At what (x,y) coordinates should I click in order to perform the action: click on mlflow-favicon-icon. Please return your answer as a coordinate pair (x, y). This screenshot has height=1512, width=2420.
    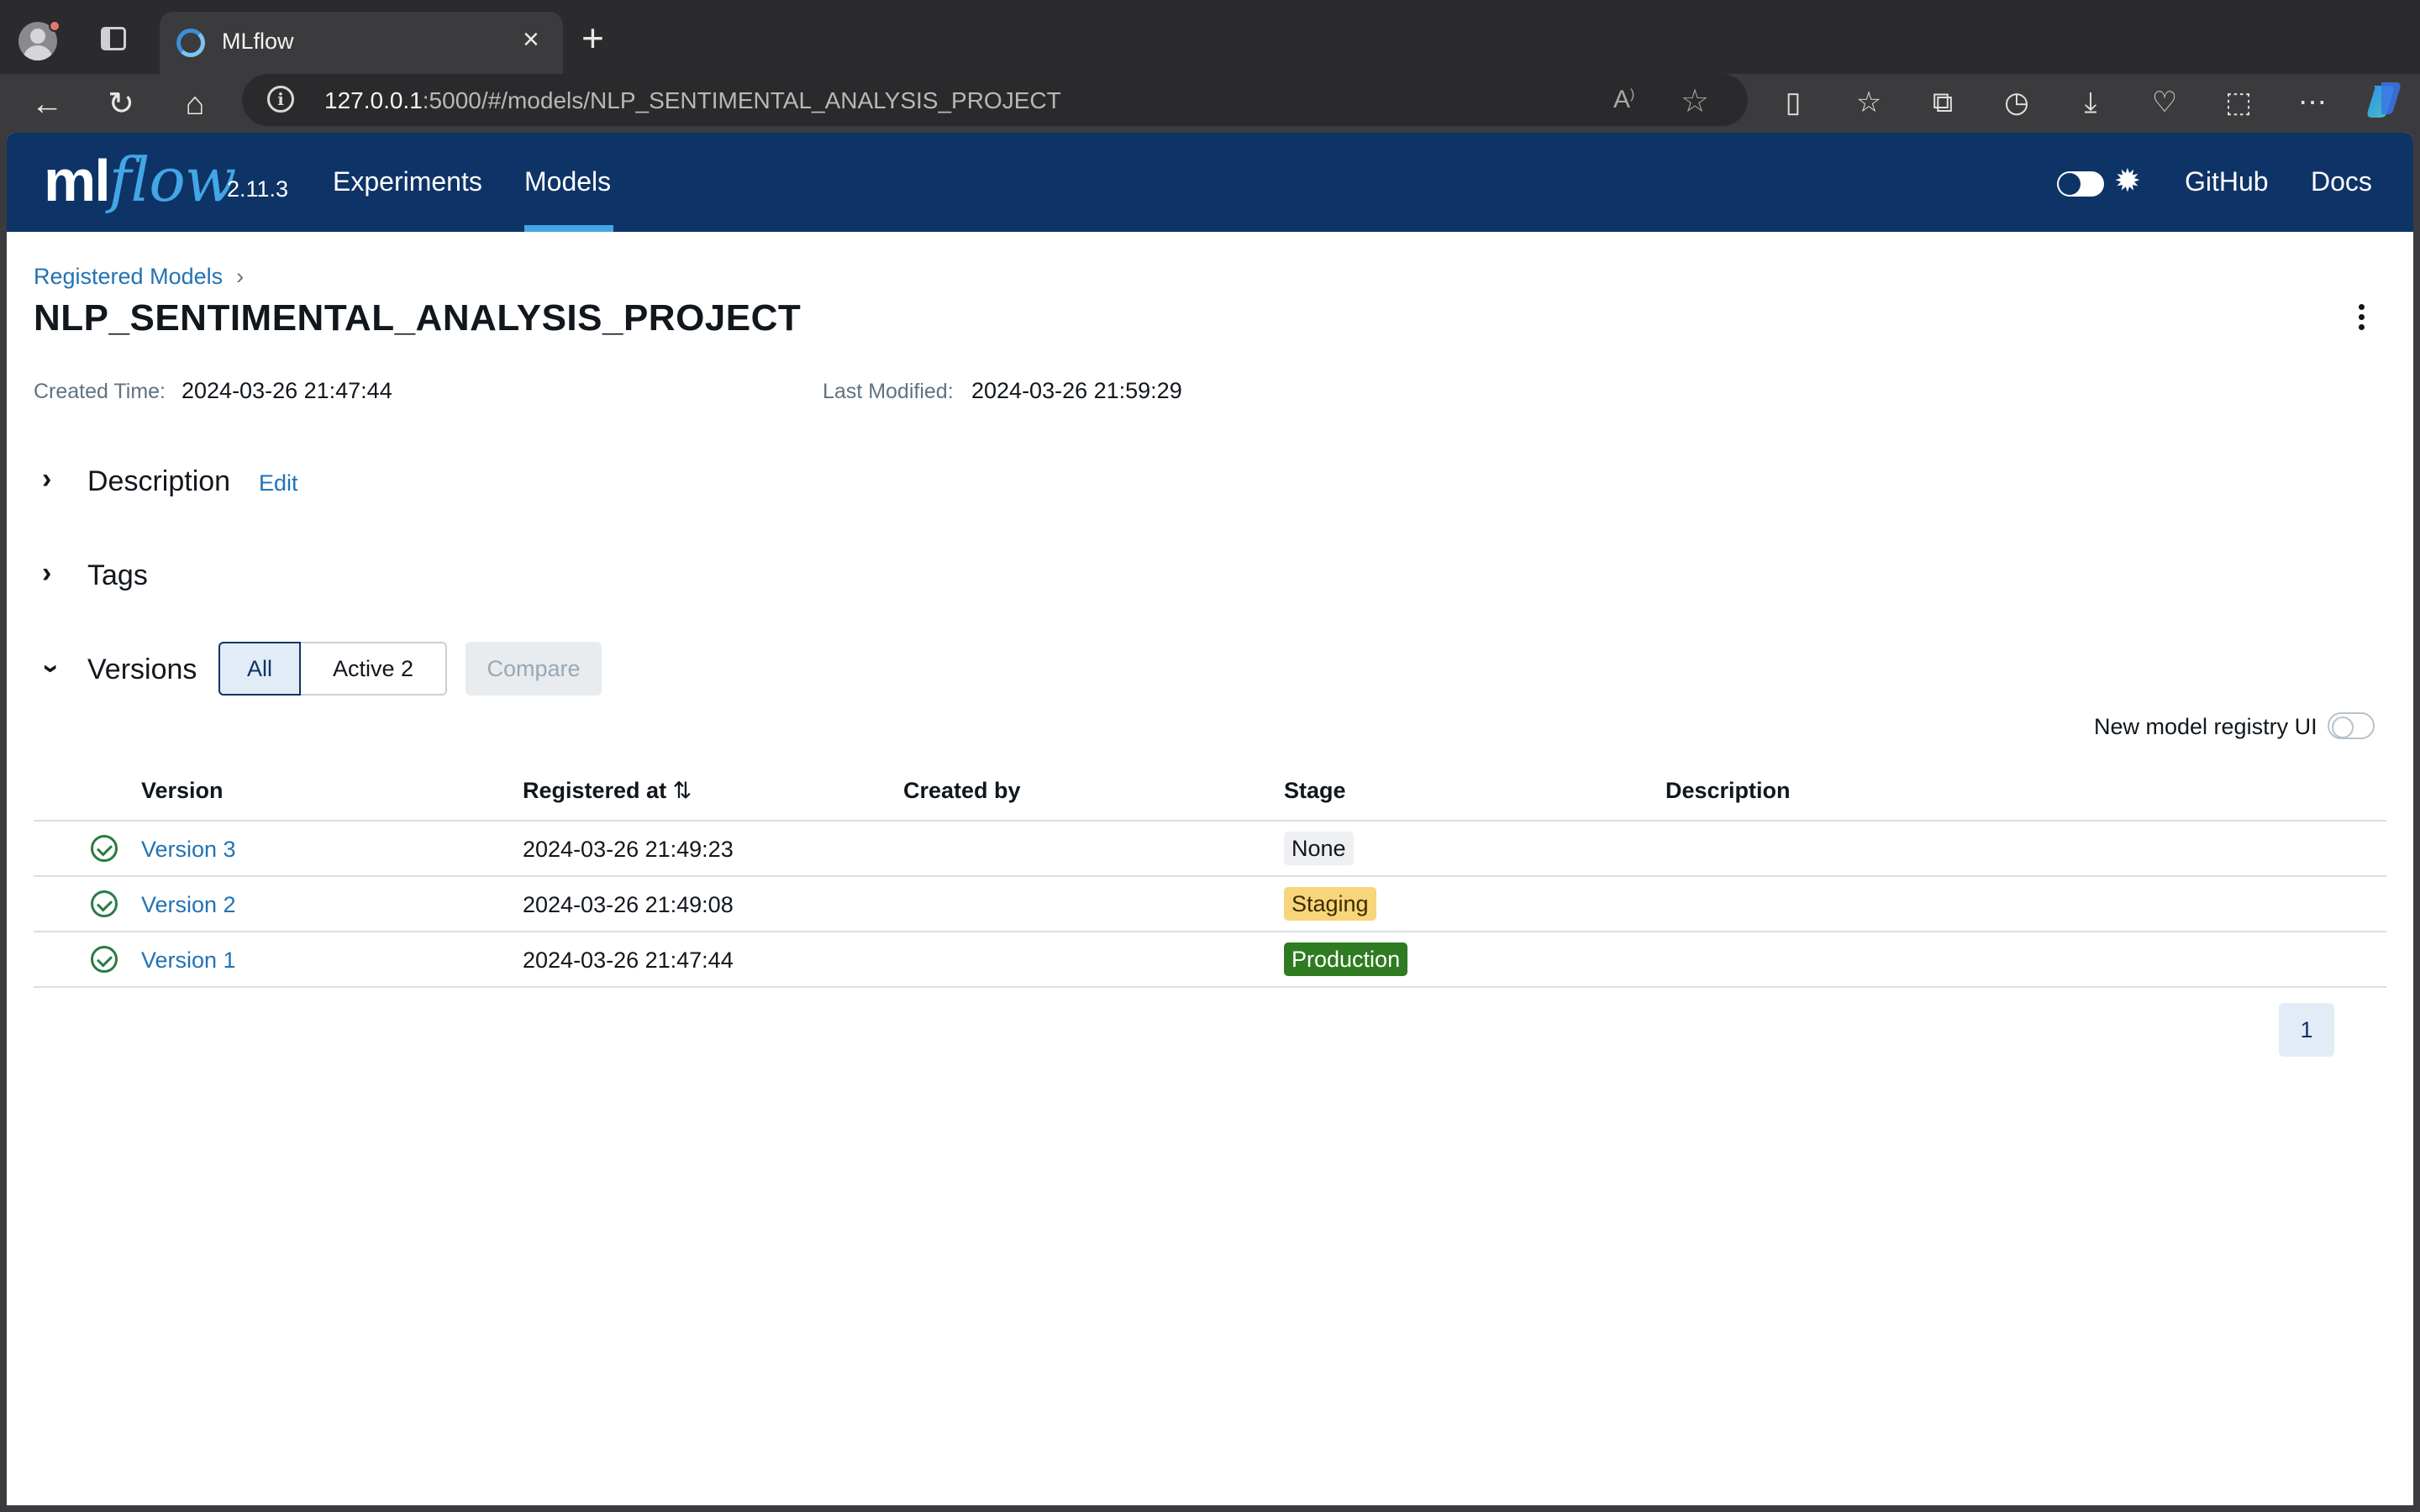
    Looking at the image, I should click on (191, 43).